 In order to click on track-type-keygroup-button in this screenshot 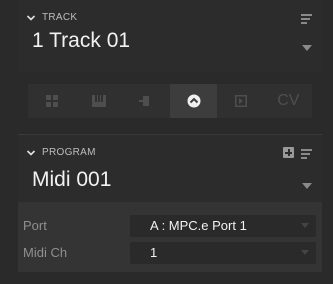, I will do `click(98, 101)`.